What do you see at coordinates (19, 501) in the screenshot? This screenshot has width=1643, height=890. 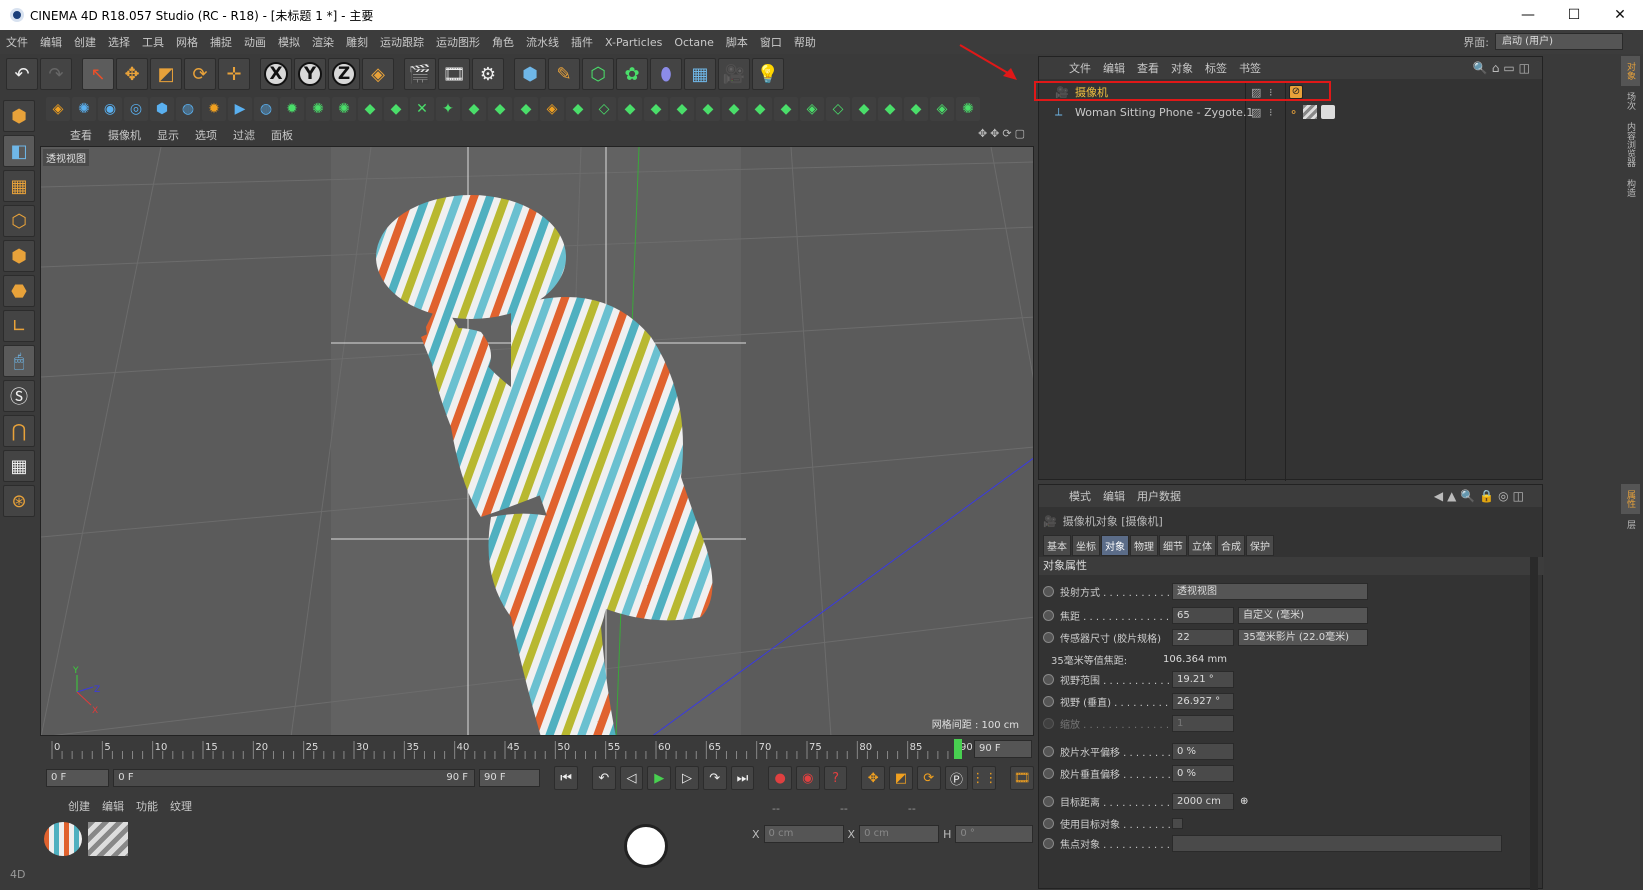 I see `workplane-icon: ⊛` at bounding box center [19, 501].